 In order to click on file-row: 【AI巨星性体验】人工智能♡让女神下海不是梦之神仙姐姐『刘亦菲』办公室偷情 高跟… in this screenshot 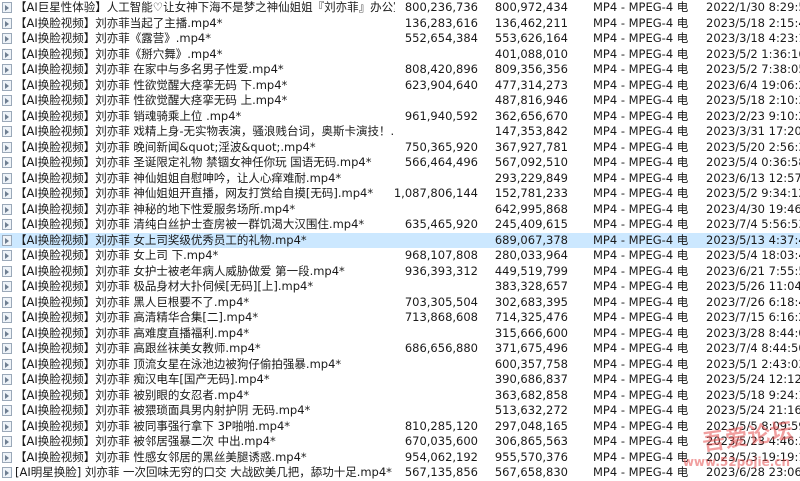, I will do `click(400, 8)`.